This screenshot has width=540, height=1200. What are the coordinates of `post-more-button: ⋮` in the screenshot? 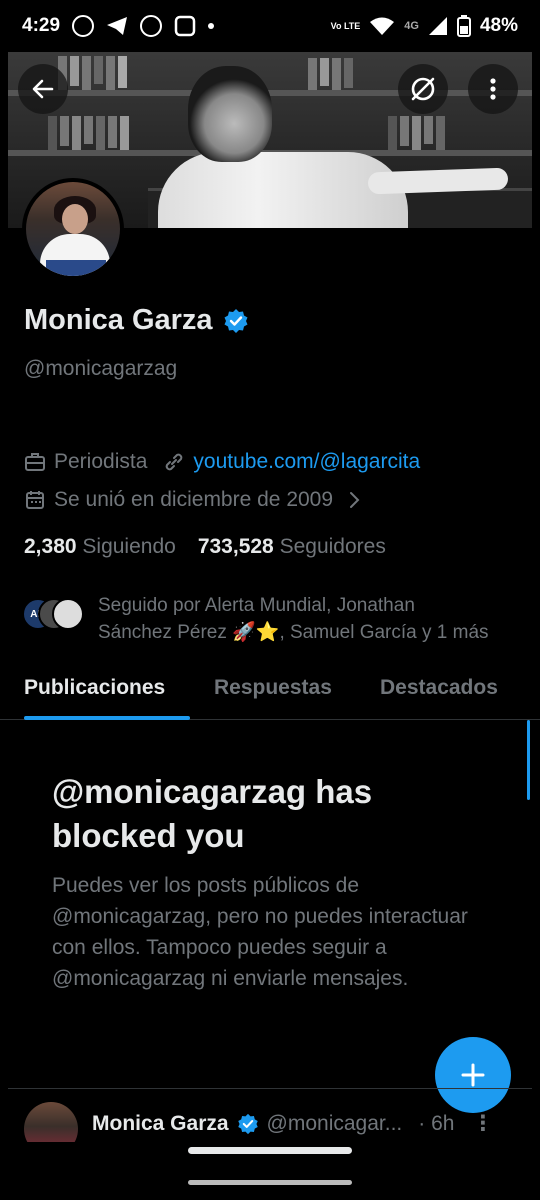 It's located at (482, 1123).